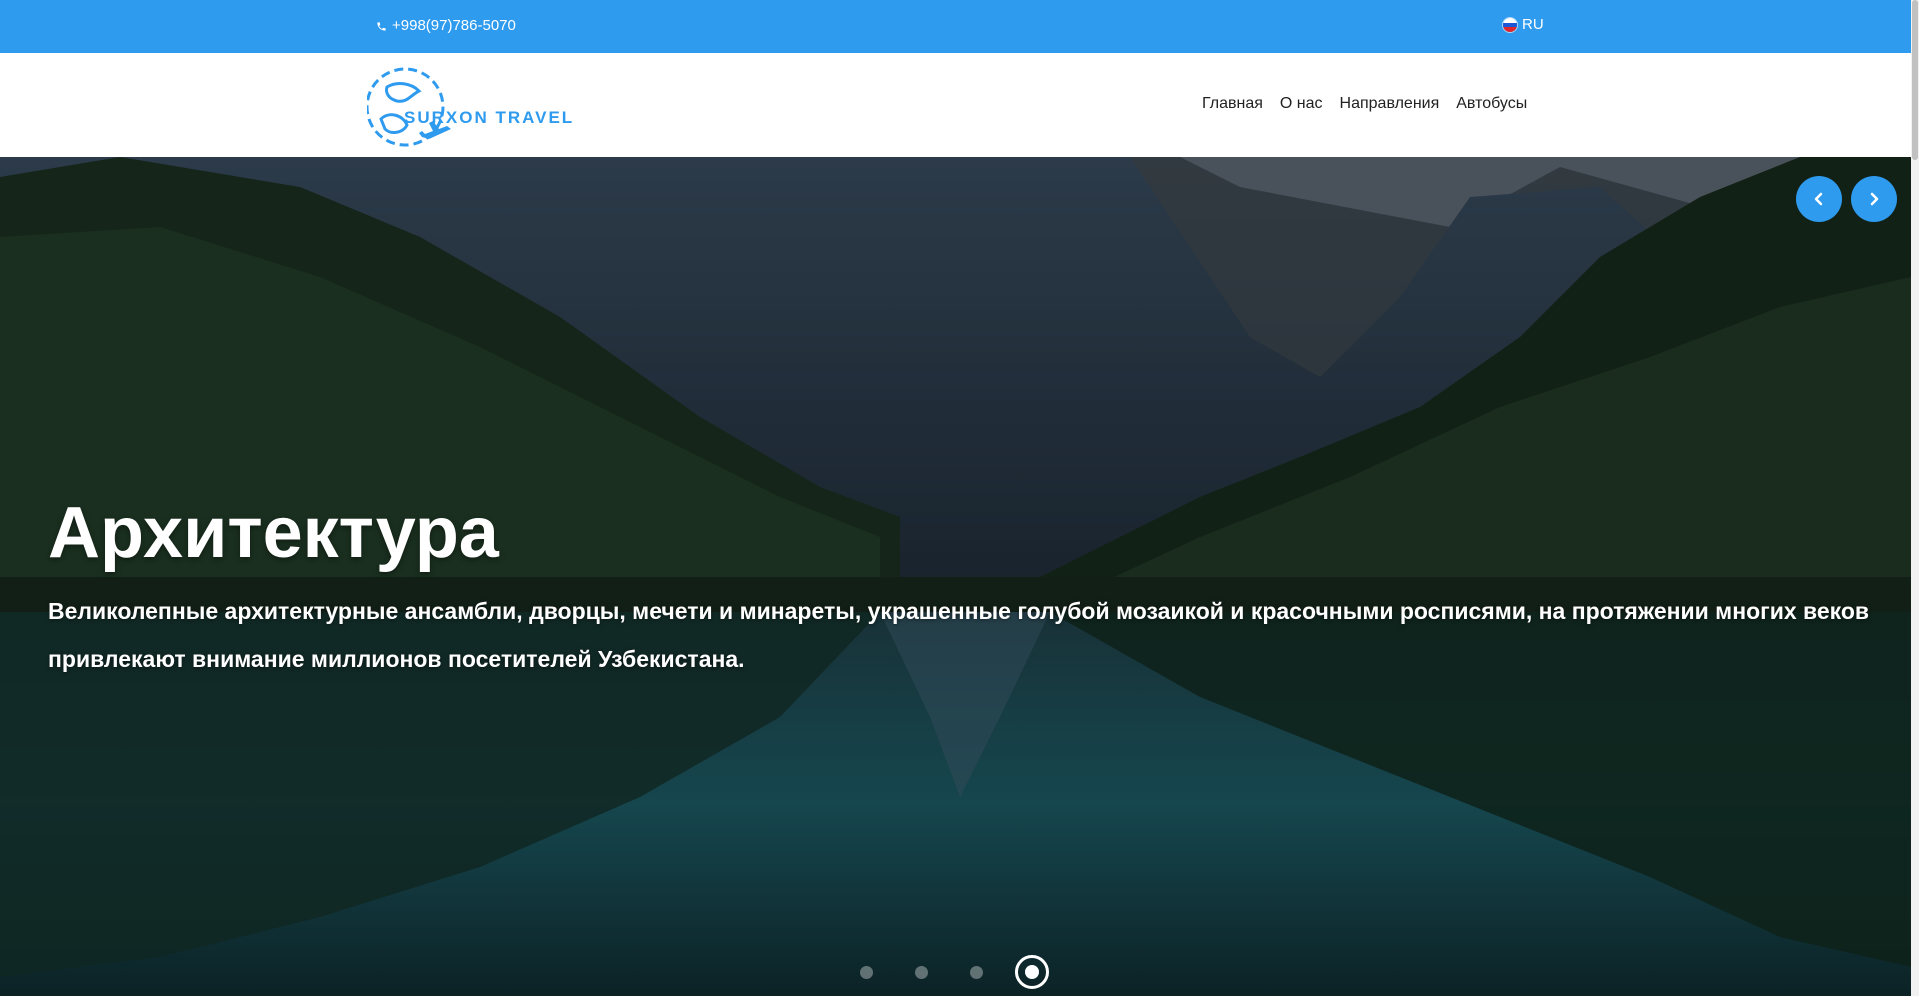 Image resolution: width=1919 pixels, height=996 pixels. I want to click on slider-prev-button, so click(1819, 199).